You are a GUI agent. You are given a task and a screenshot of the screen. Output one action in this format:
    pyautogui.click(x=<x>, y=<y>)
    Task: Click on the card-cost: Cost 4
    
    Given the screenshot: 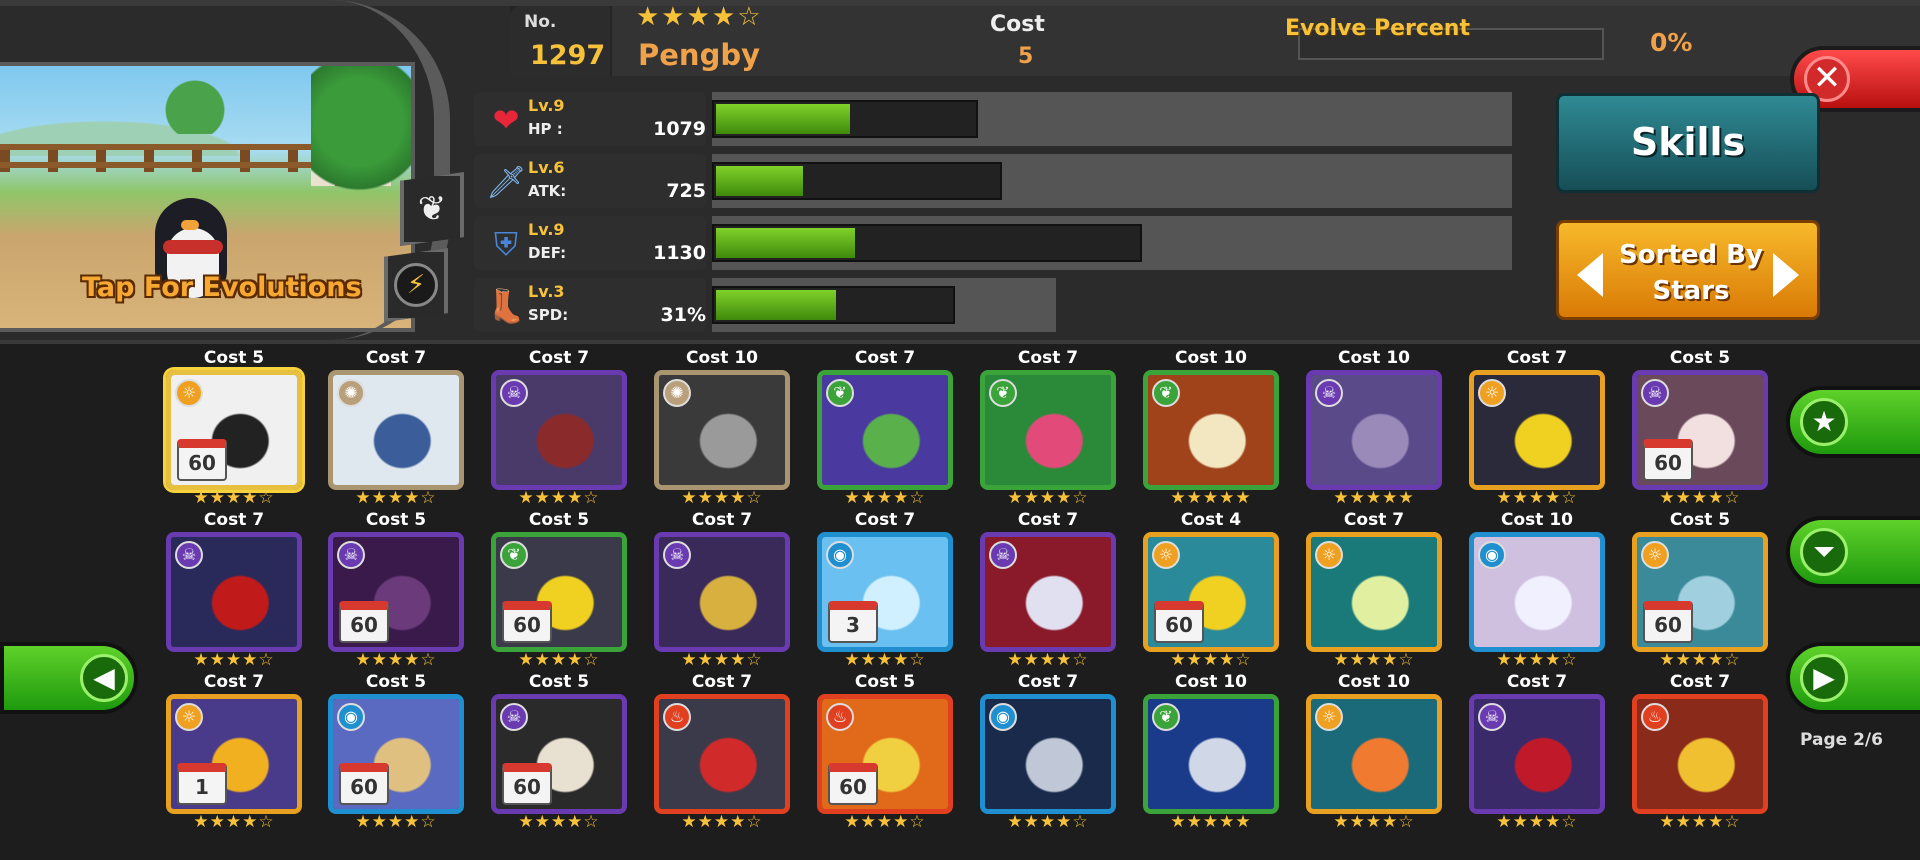 What is the action you would take?
    pyautogui.click(x=1211, y=520)
    